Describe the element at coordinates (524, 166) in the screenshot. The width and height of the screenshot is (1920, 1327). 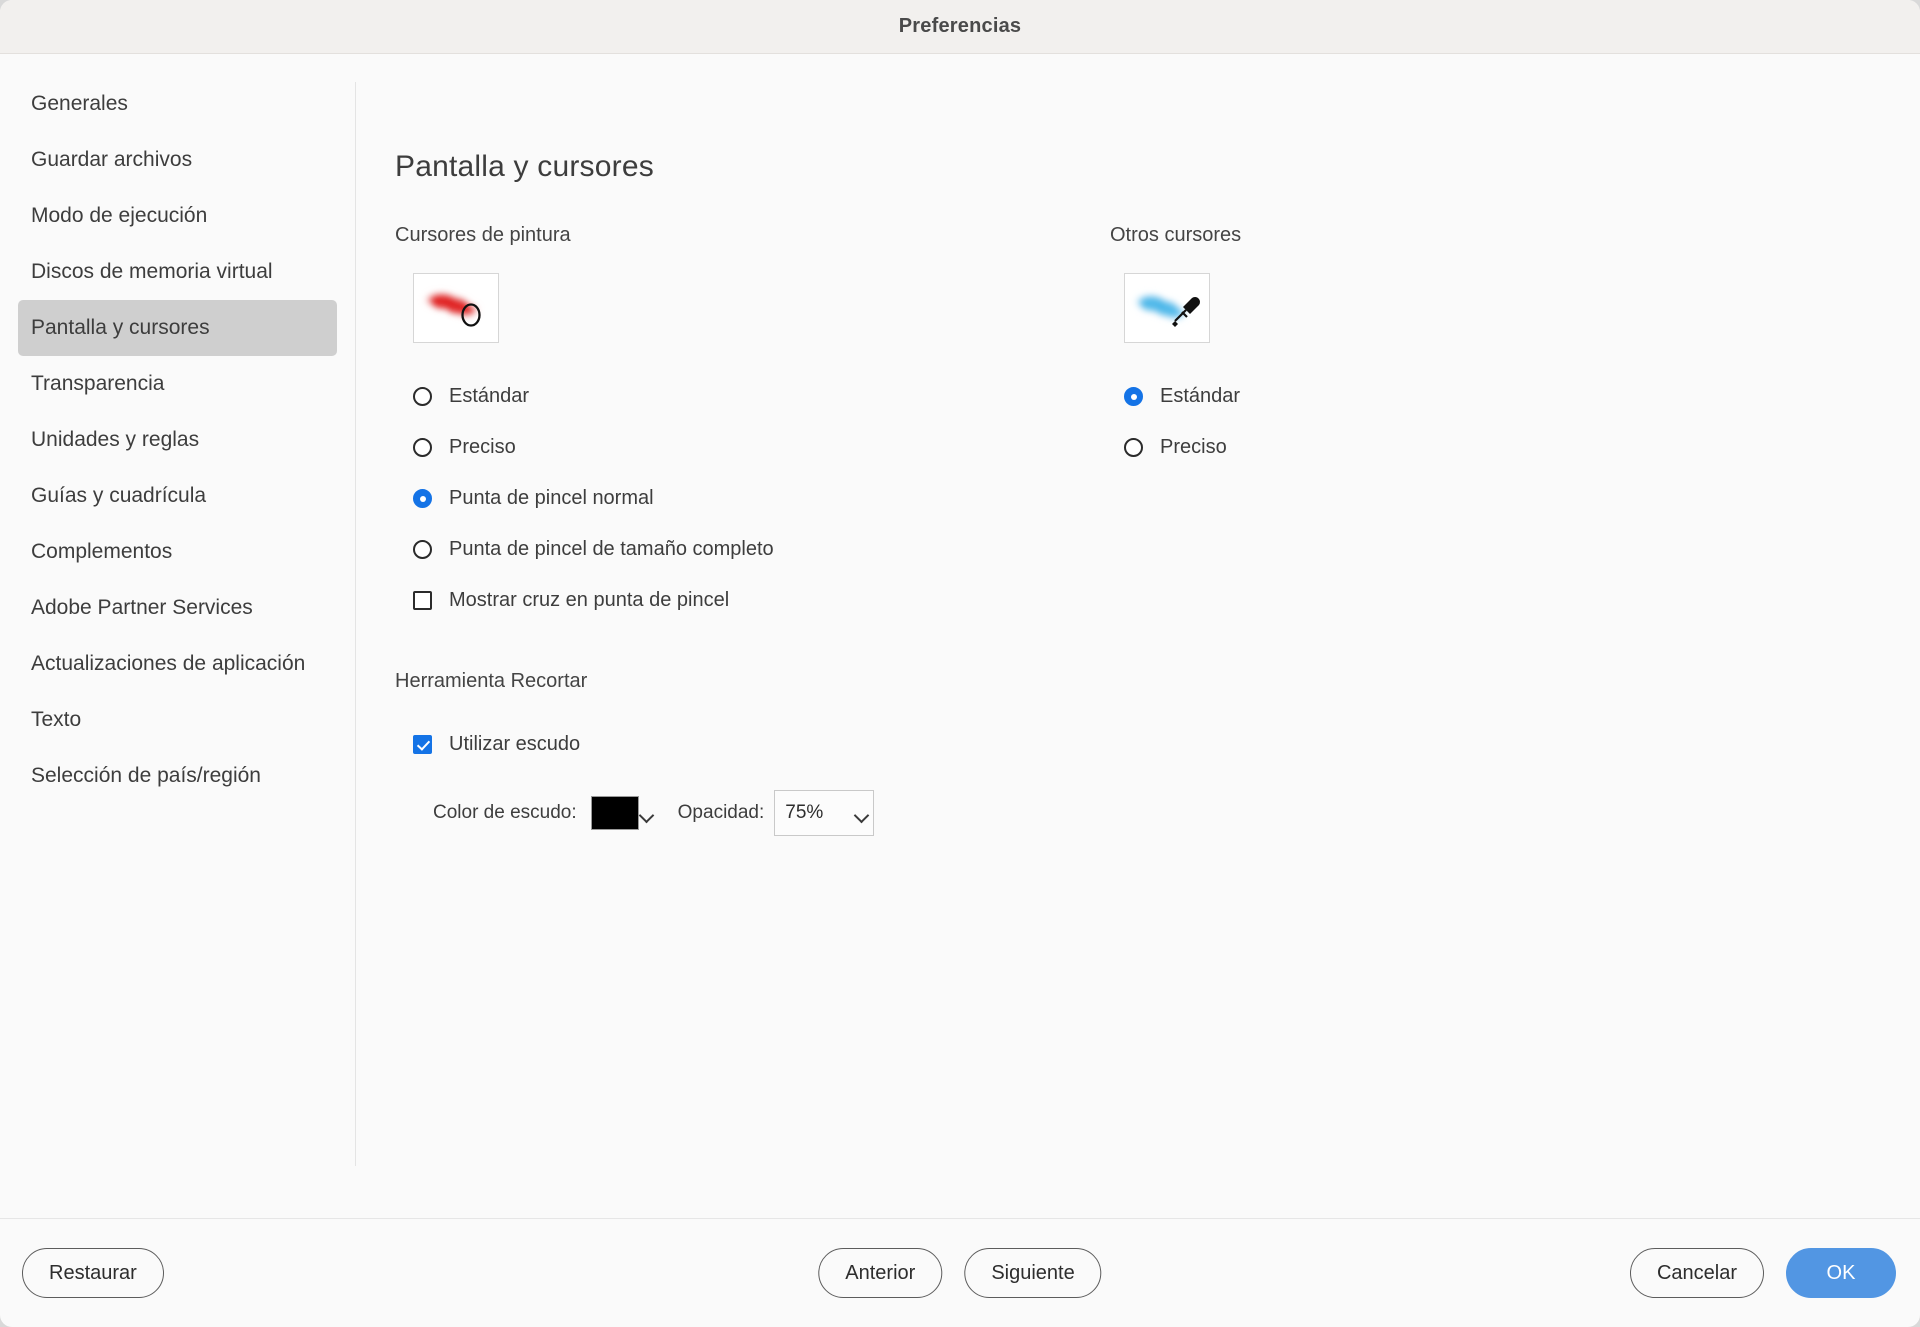
I see `page-title: Pantalla y cursores` at that location.